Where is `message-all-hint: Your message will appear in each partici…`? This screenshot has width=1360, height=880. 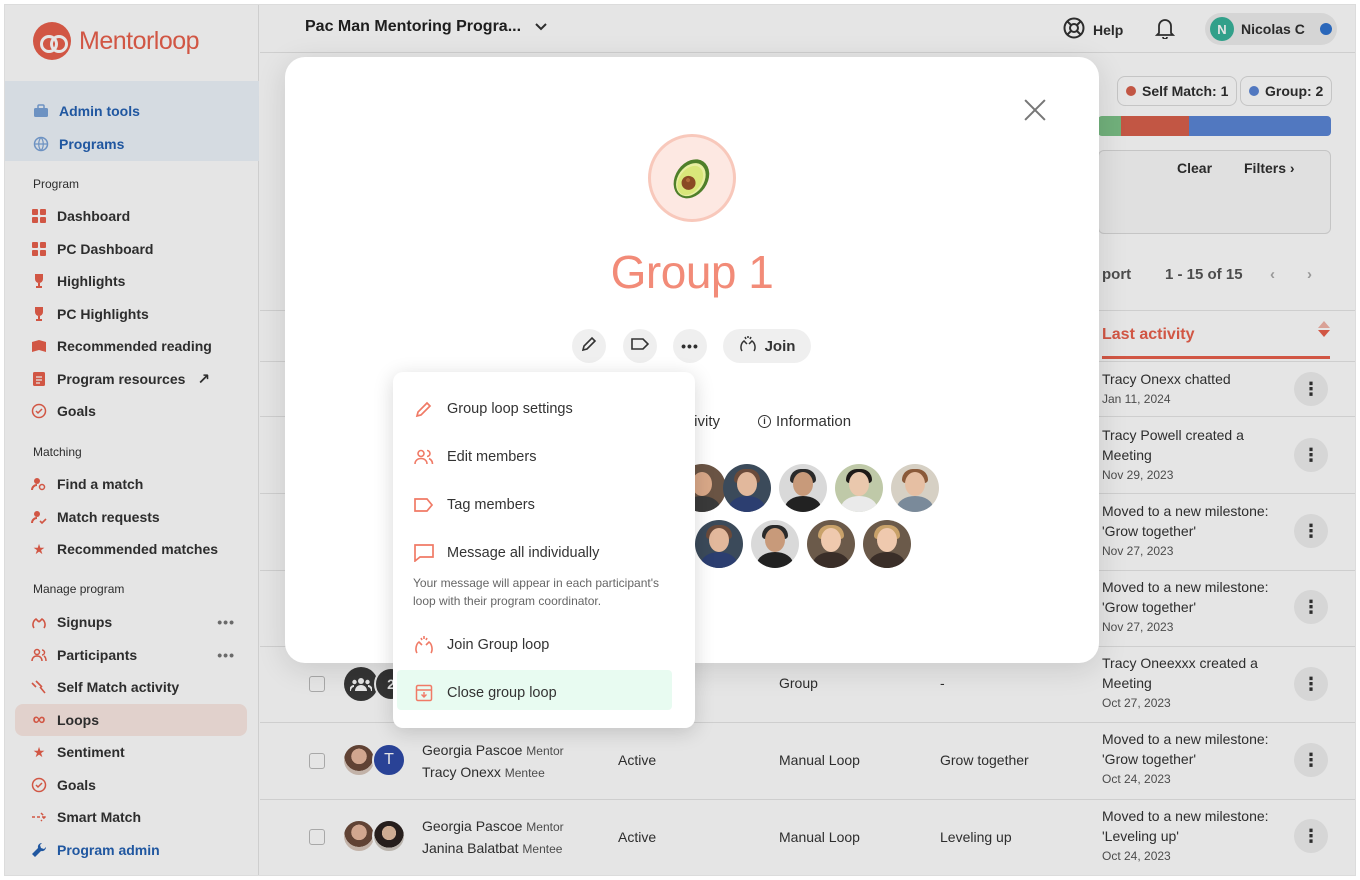 message-all-hint: Your message will appear in each partici… is located at coordinates (536, 592).